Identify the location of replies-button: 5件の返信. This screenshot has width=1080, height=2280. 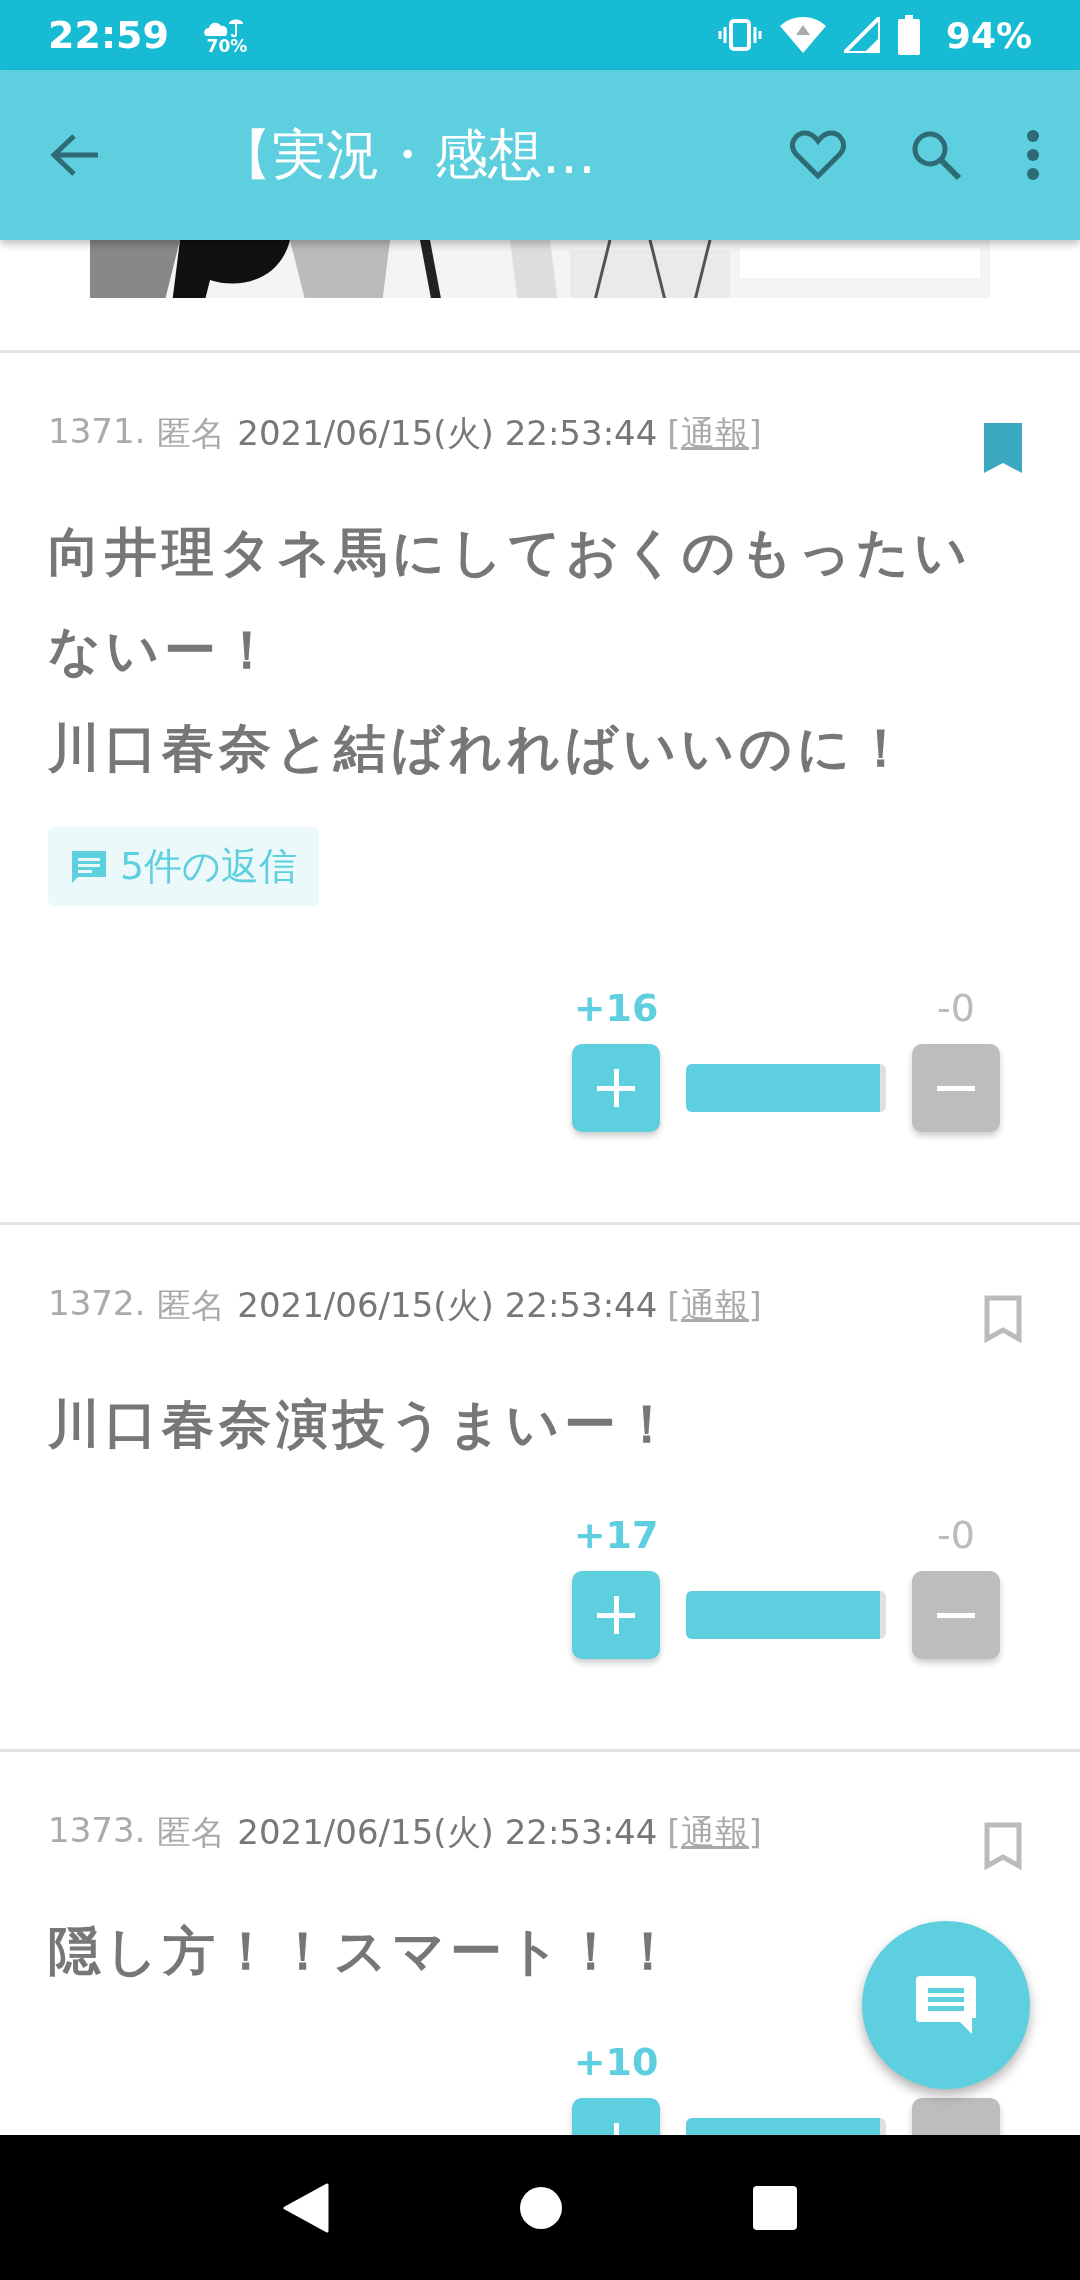
(184, 866).